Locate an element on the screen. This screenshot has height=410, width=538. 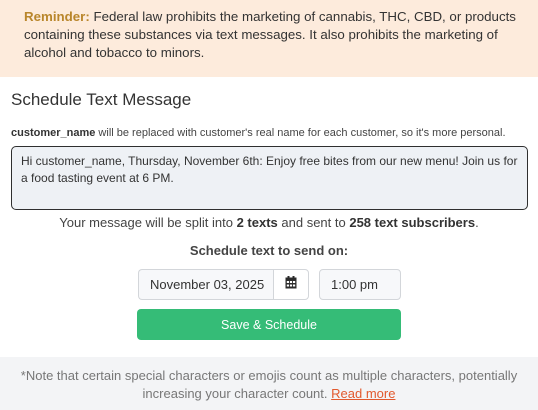
split-middle: and sent to is located at coordinates (313, 222).